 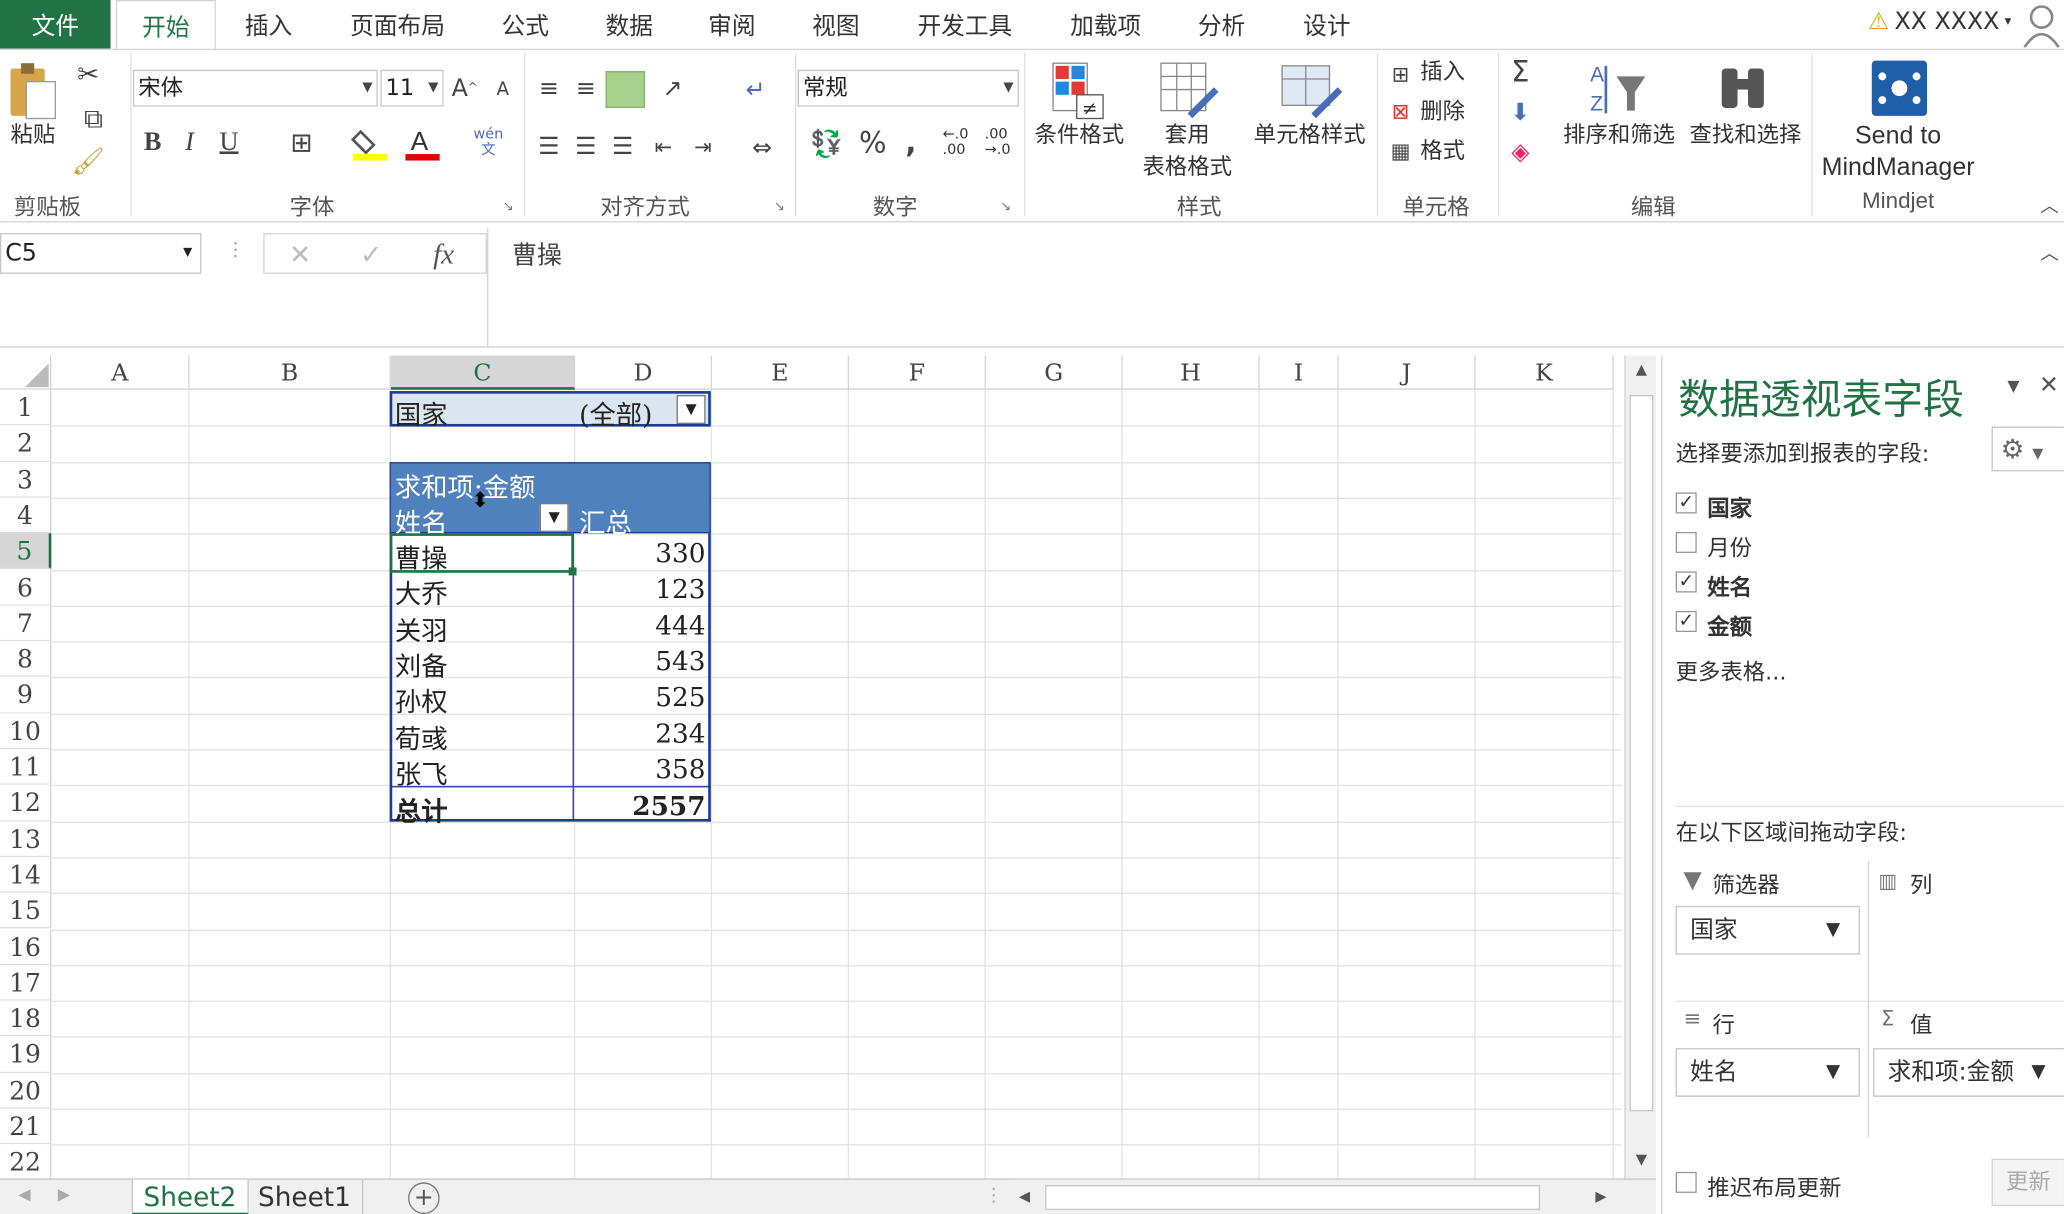 I want to click on row-header-22: 22, so click(x=26, y=1161).